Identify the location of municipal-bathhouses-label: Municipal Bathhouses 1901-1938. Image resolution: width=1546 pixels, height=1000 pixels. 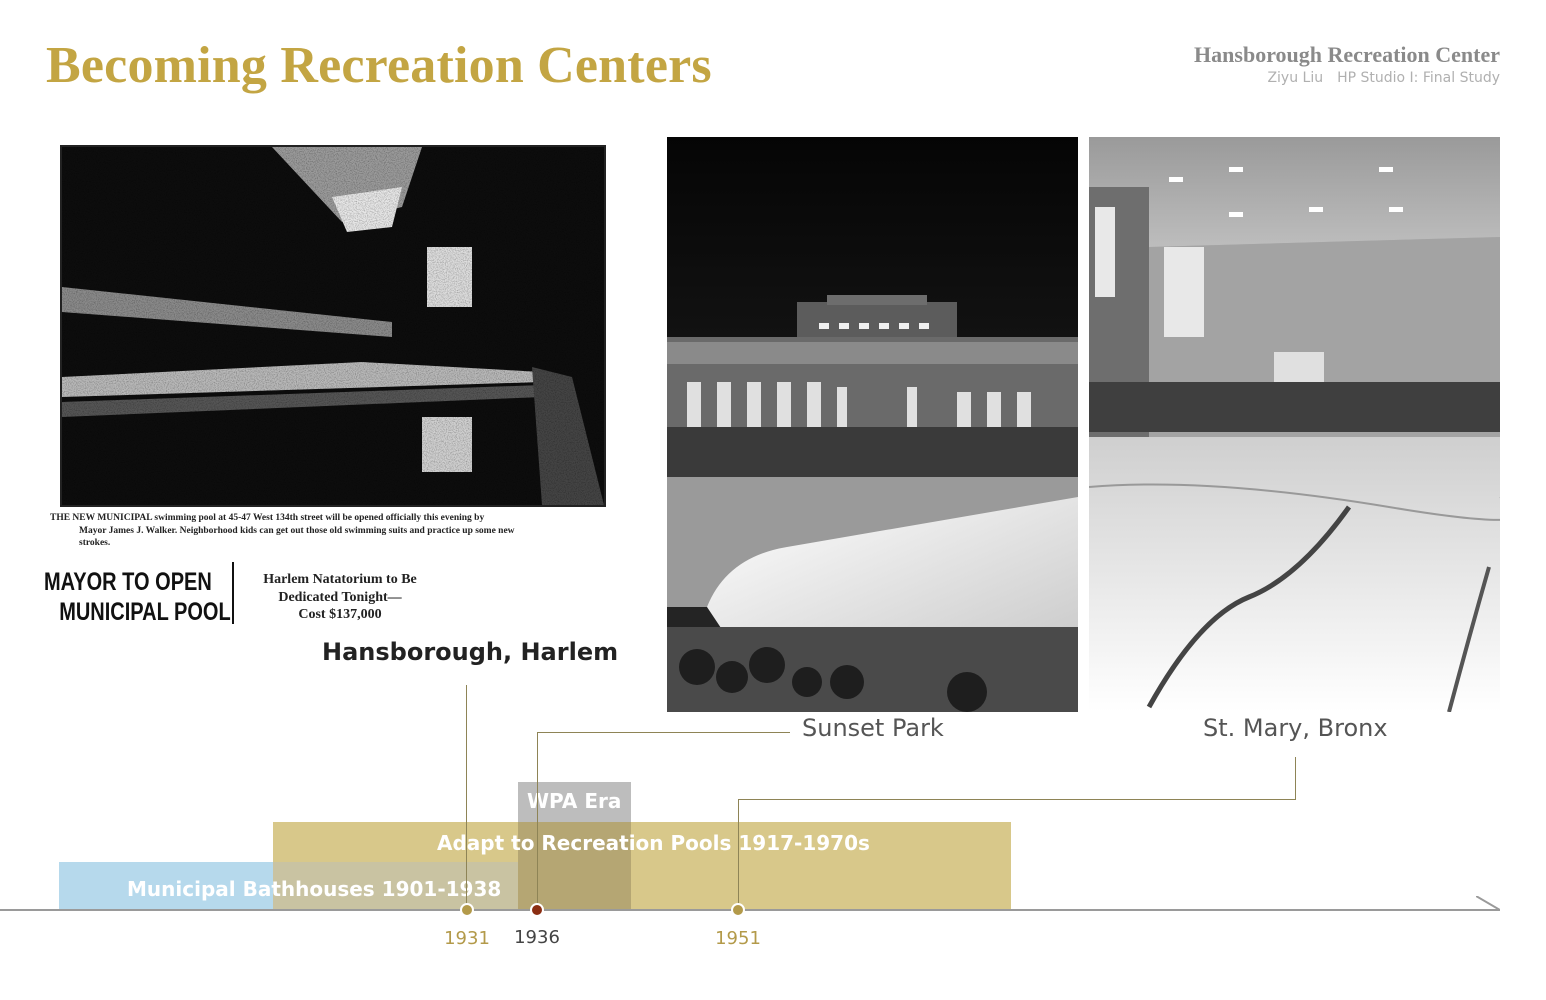
(314, 889).